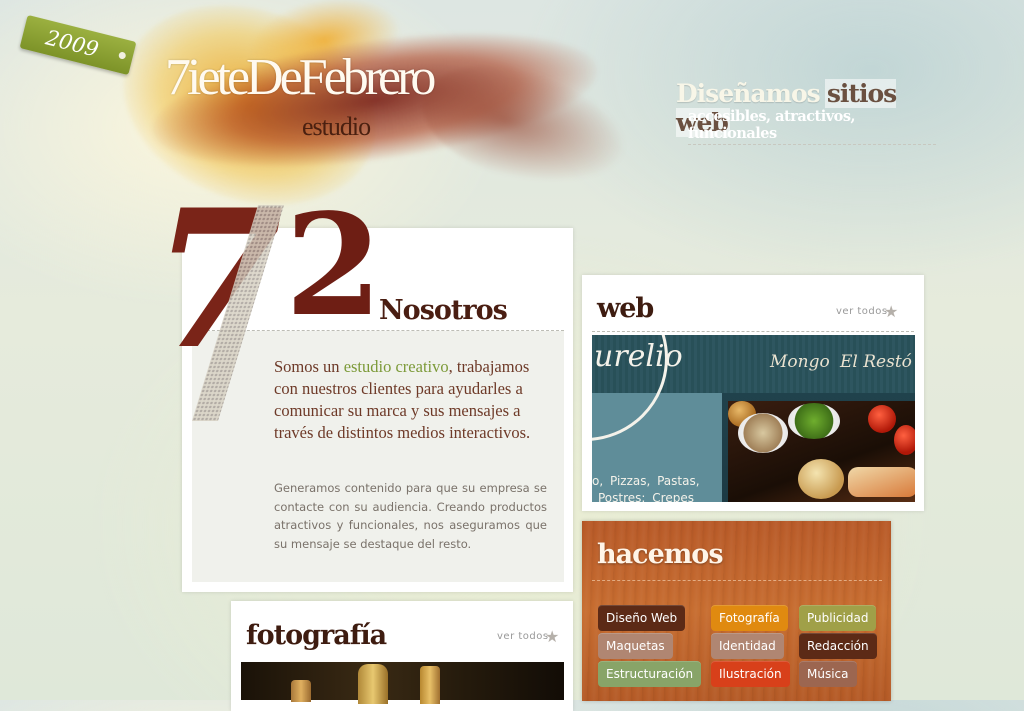 This screenshot has height=711, width=1024. Describe the element at coordinates (660, 554) in the screenshot. I see `hacemos-title: hacemos` at that location.